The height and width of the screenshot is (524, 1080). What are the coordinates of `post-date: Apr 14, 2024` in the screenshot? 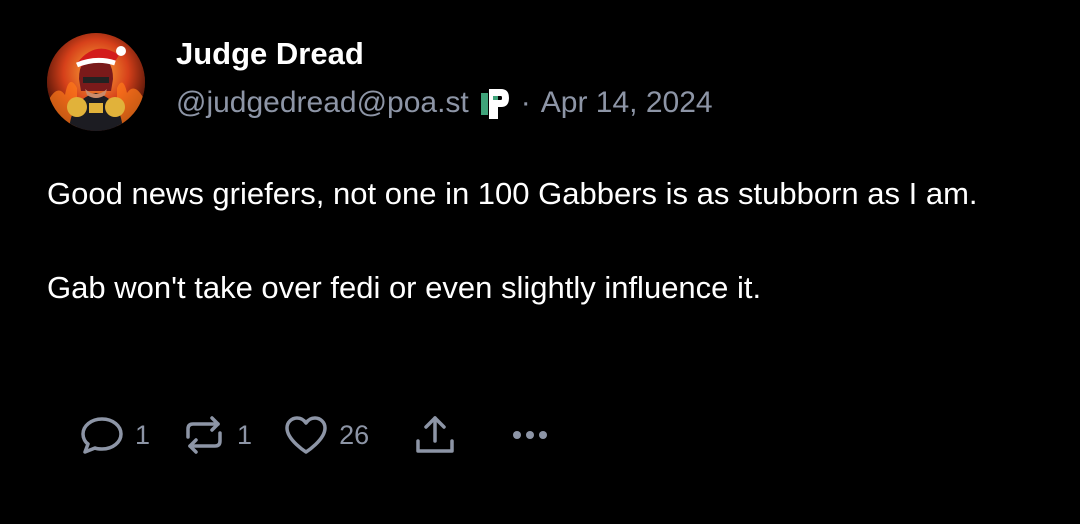 It's located at (627, 103).